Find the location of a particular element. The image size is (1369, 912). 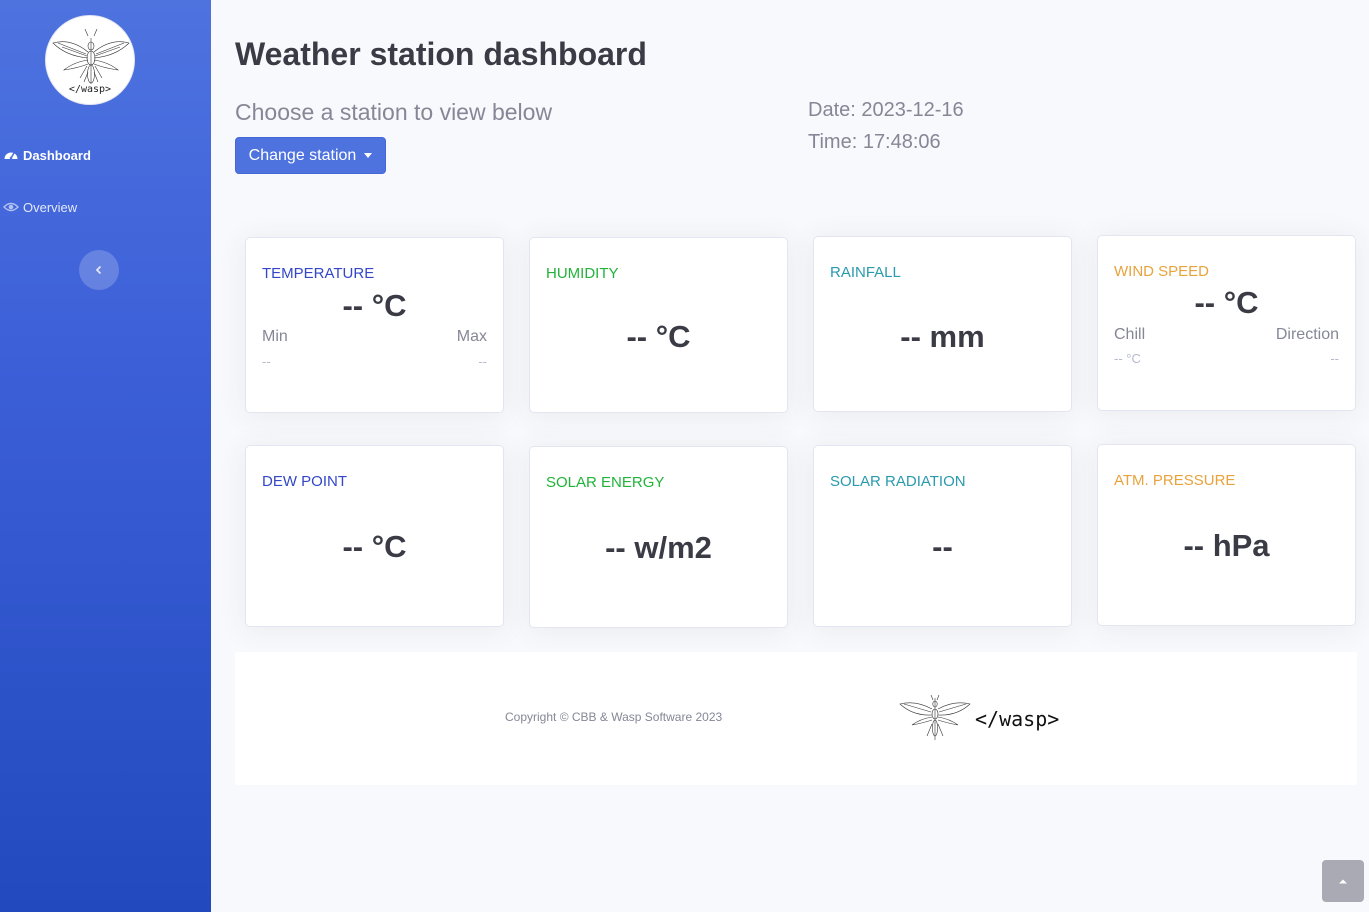

direction-label: Direction is located at coordinates (1307, 334).